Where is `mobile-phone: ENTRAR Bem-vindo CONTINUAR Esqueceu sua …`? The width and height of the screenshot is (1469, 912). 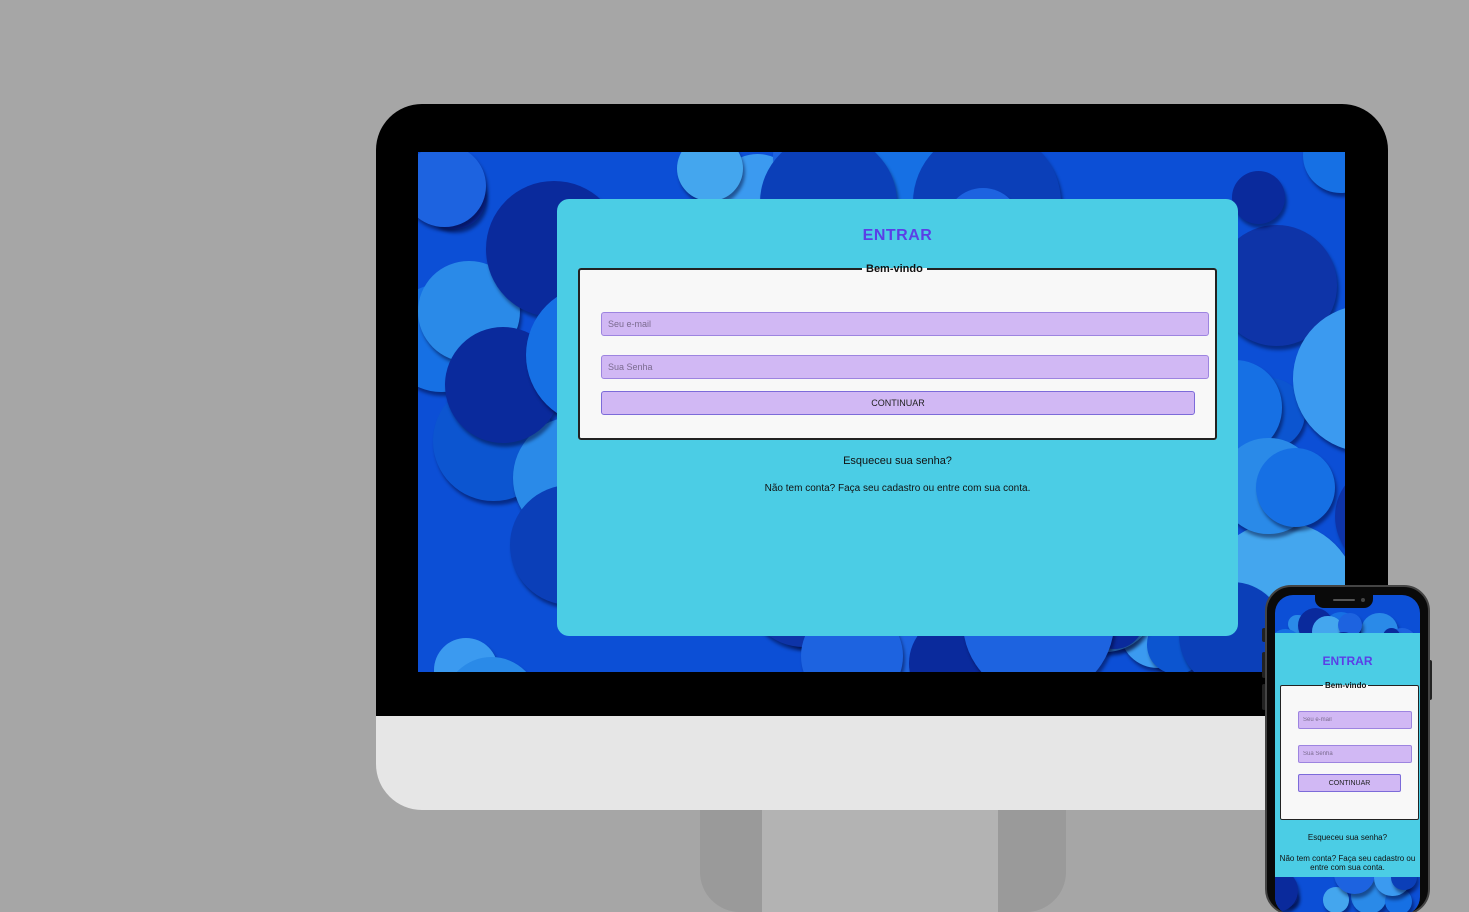 mobile-phone: ENTRAR Bem-vindo CONTINUAR Esqueceu sua … is located at coordinates (1347, 748).